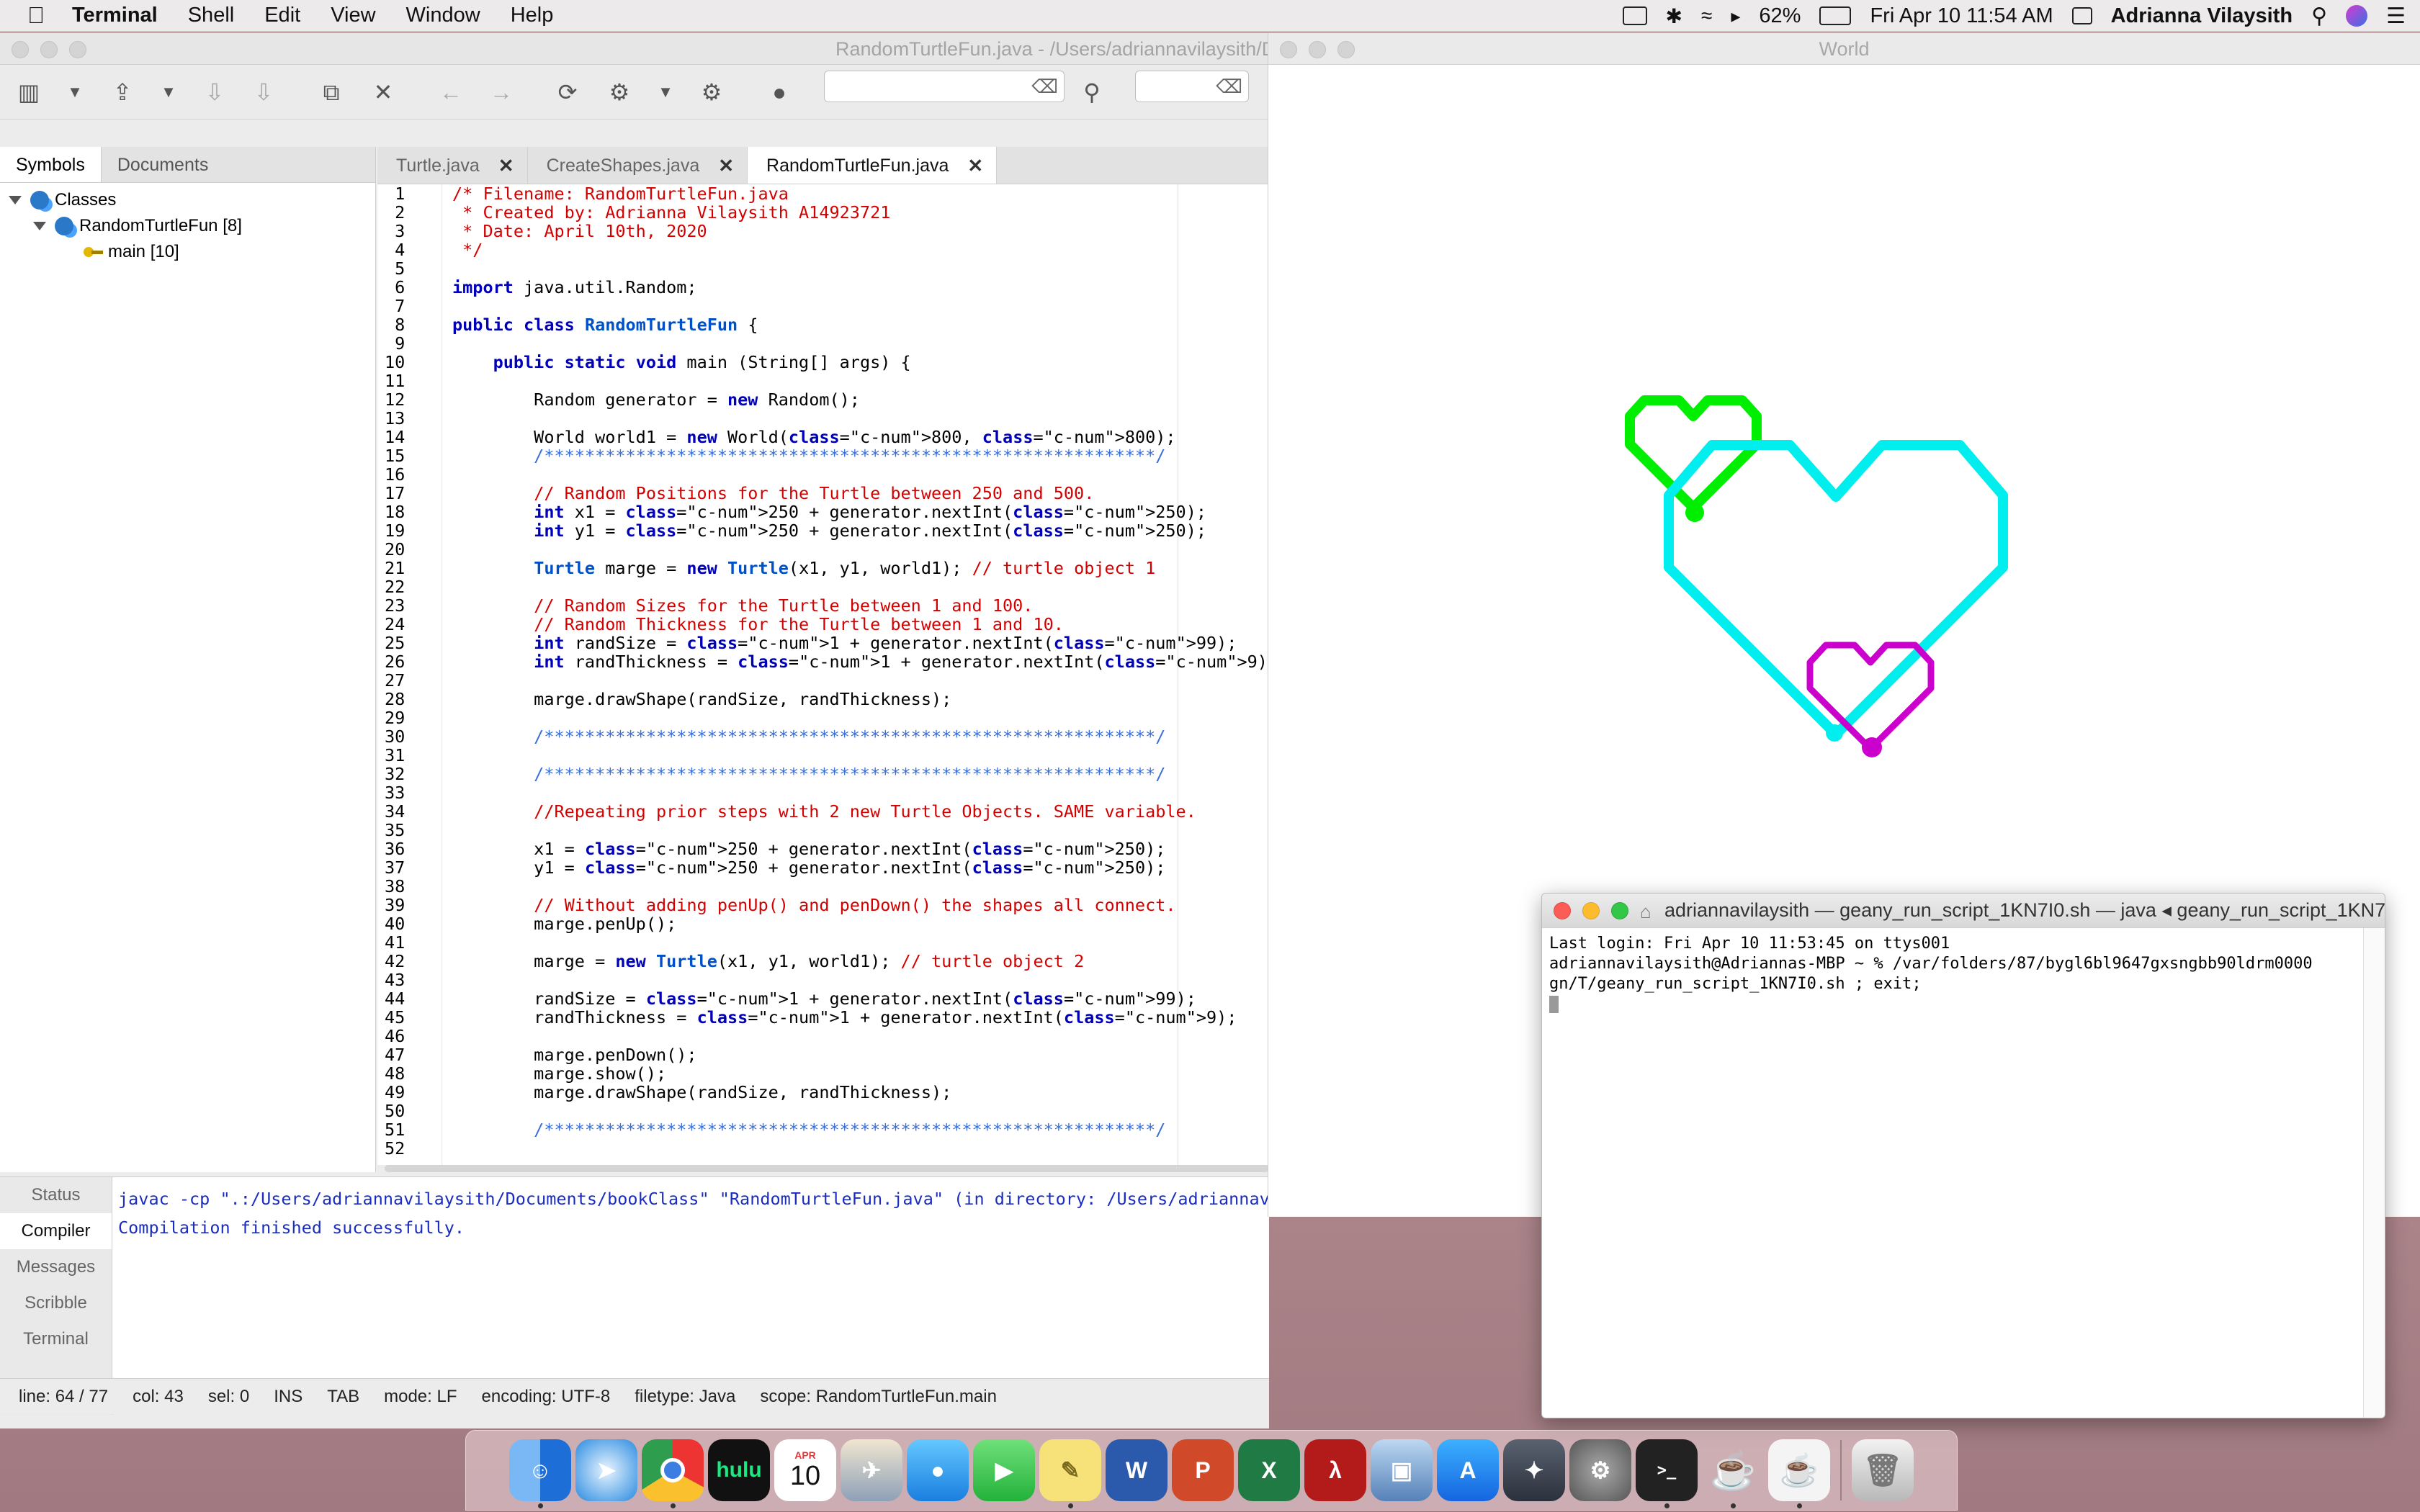  Describe the element at coordinates (2202, 16) in the screenshot. I see `menu-user: Adrianna Vilaysith` at that location.